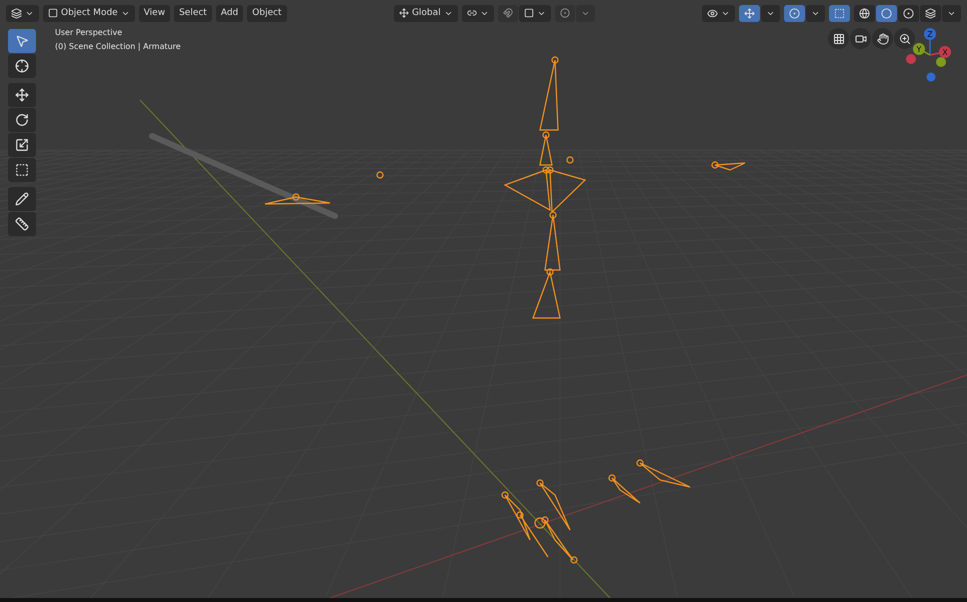 Image resolution: width=967 pixels, height=602 pixels. I want to click on snap-toggle, so click(508, 13).